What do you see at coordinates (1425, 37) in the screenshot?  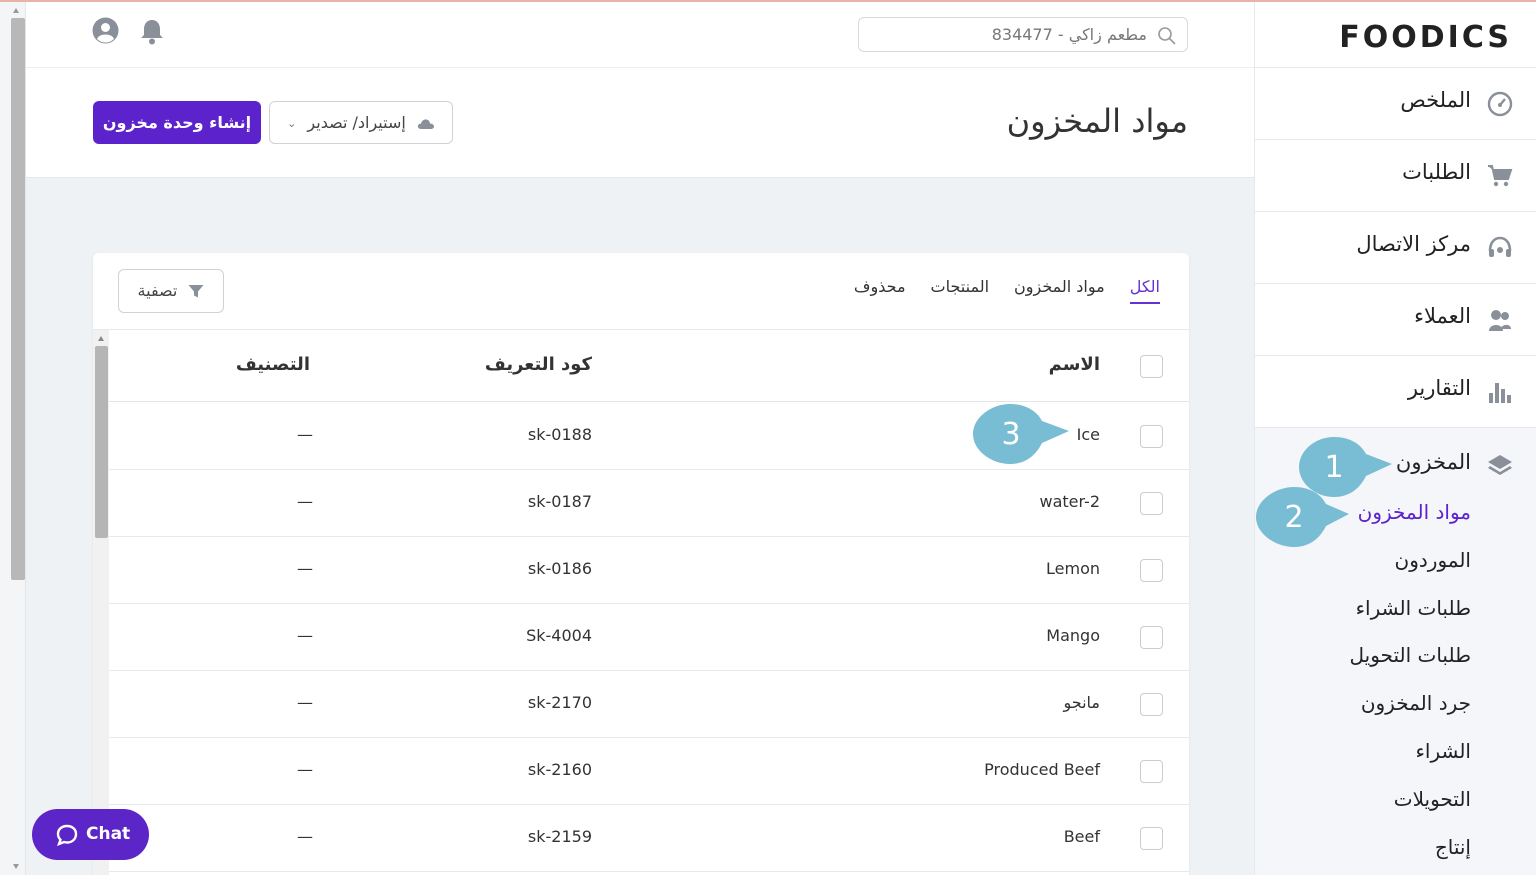 I see `foodics-logo: FOODICS` at bounding box center [1425, 37].